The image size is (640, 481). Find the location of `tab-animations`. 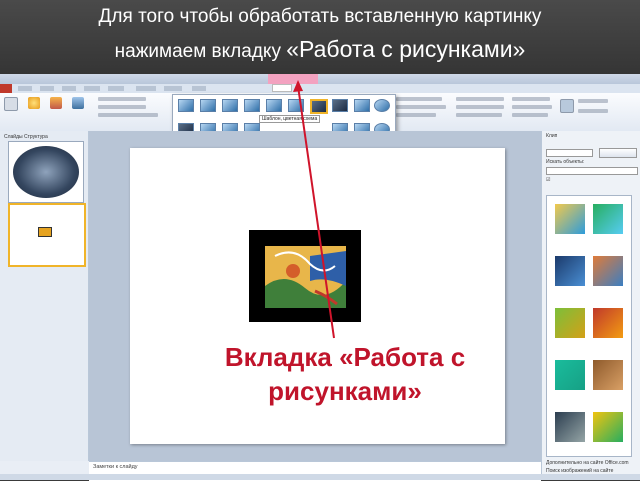

tab-animations is located at coordinates (116, 88).